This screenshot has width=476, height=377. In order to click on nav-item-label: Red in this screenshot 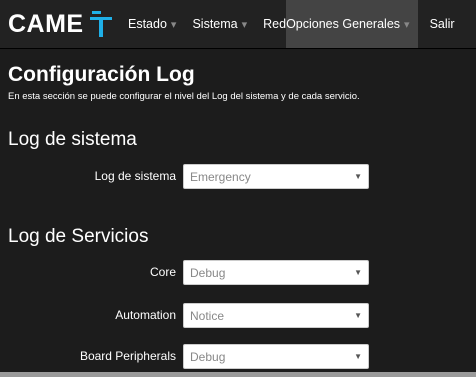, I will do `click(275, 24)`.